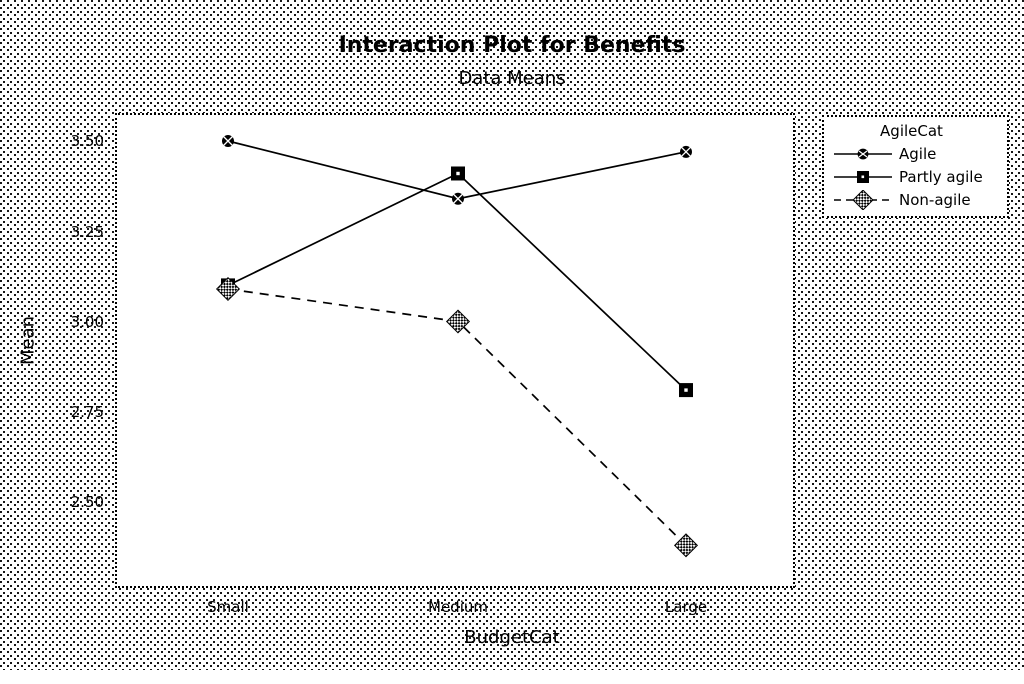 The width and height of the screenshot is (1024, 684). I want to click on legend-label-non-agile: Non-agile, so click(935, 199).